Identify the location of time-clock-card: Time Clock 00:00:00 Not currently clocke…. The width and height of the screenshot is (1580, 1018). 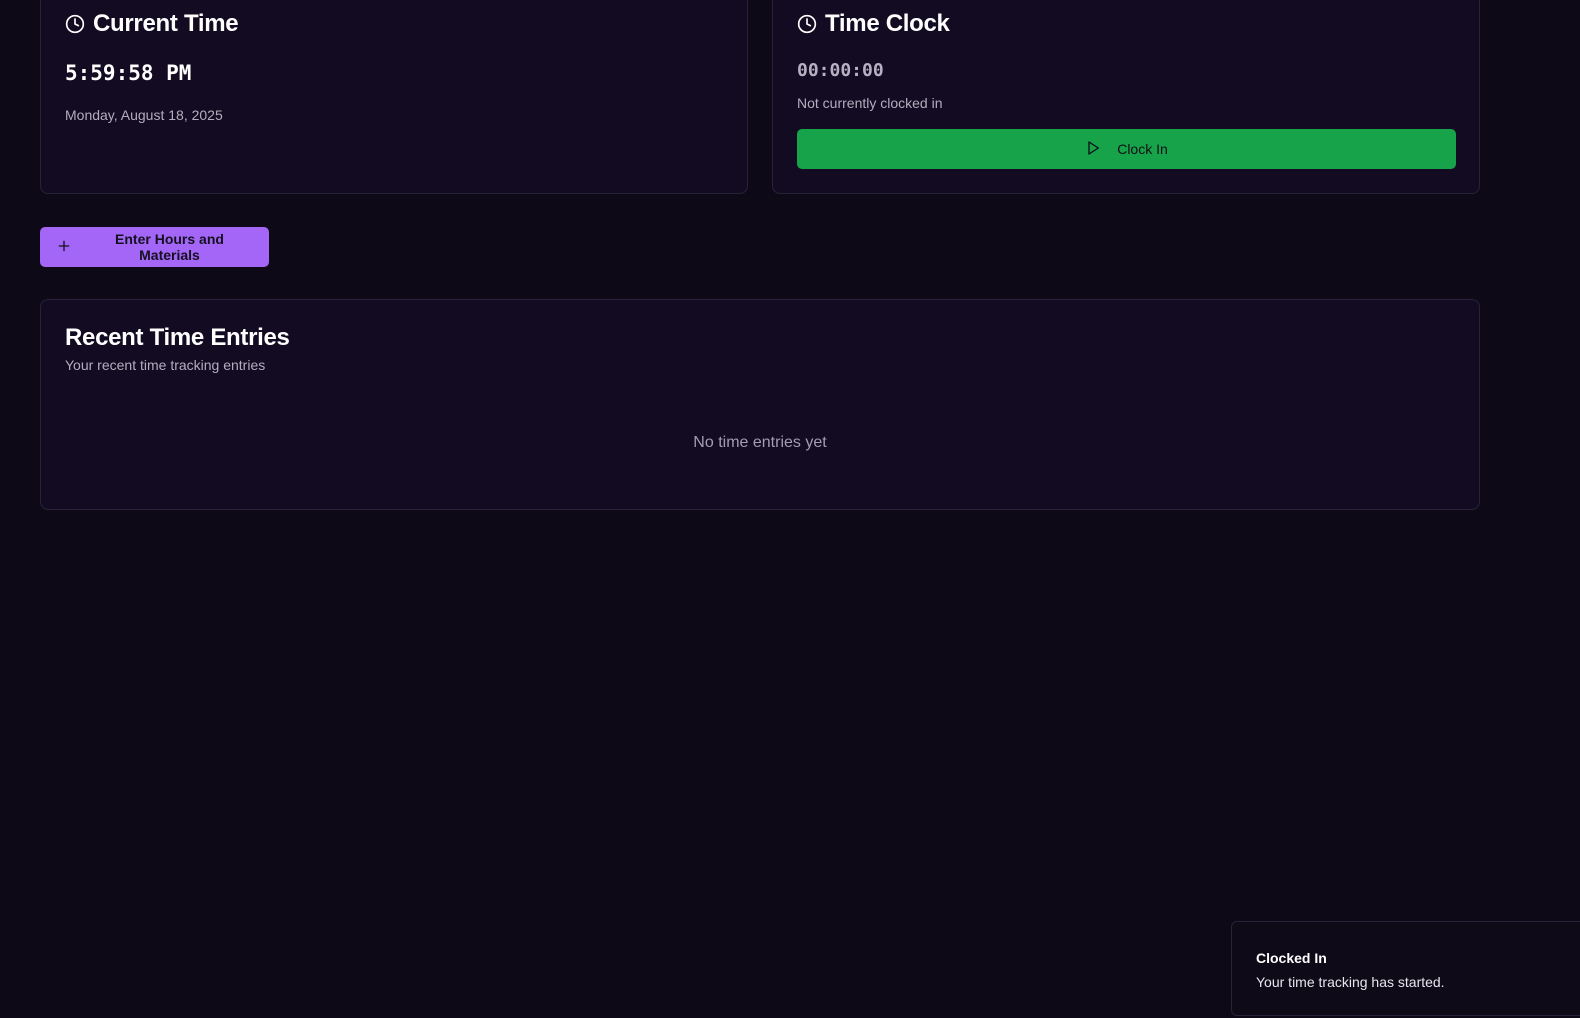
(1126, 97).